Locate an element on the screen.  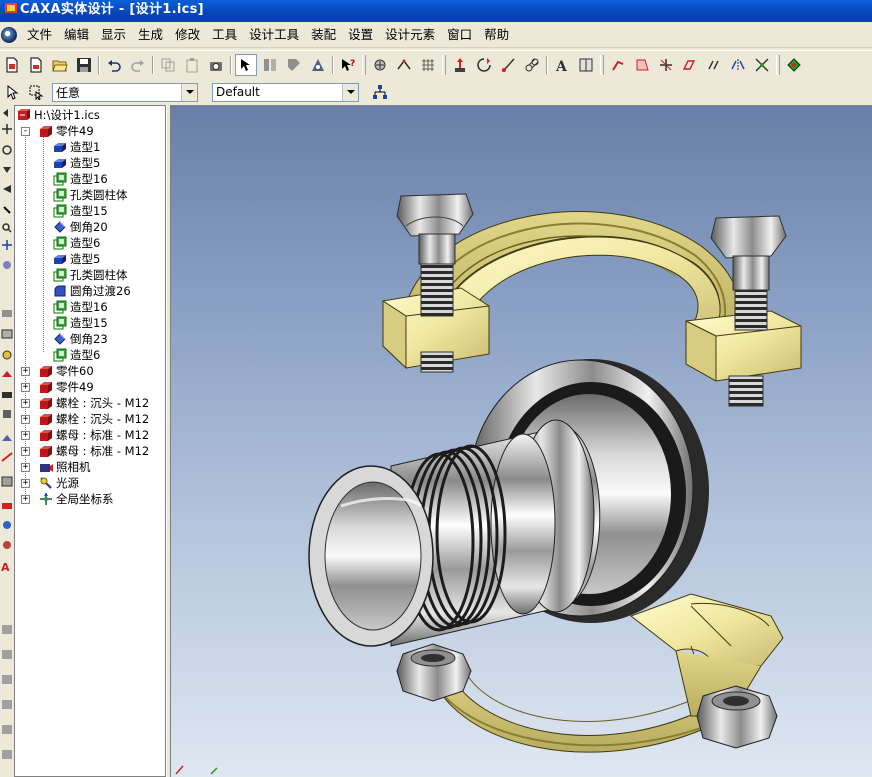
split-icon is located at coordinates (666, 65).